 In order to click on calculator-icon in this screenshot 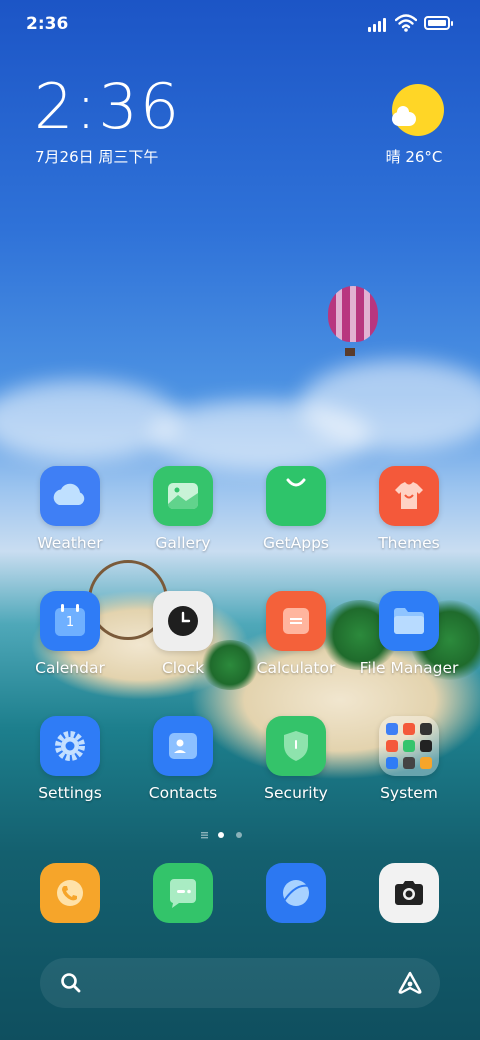, I will do `click(296, 621)`.